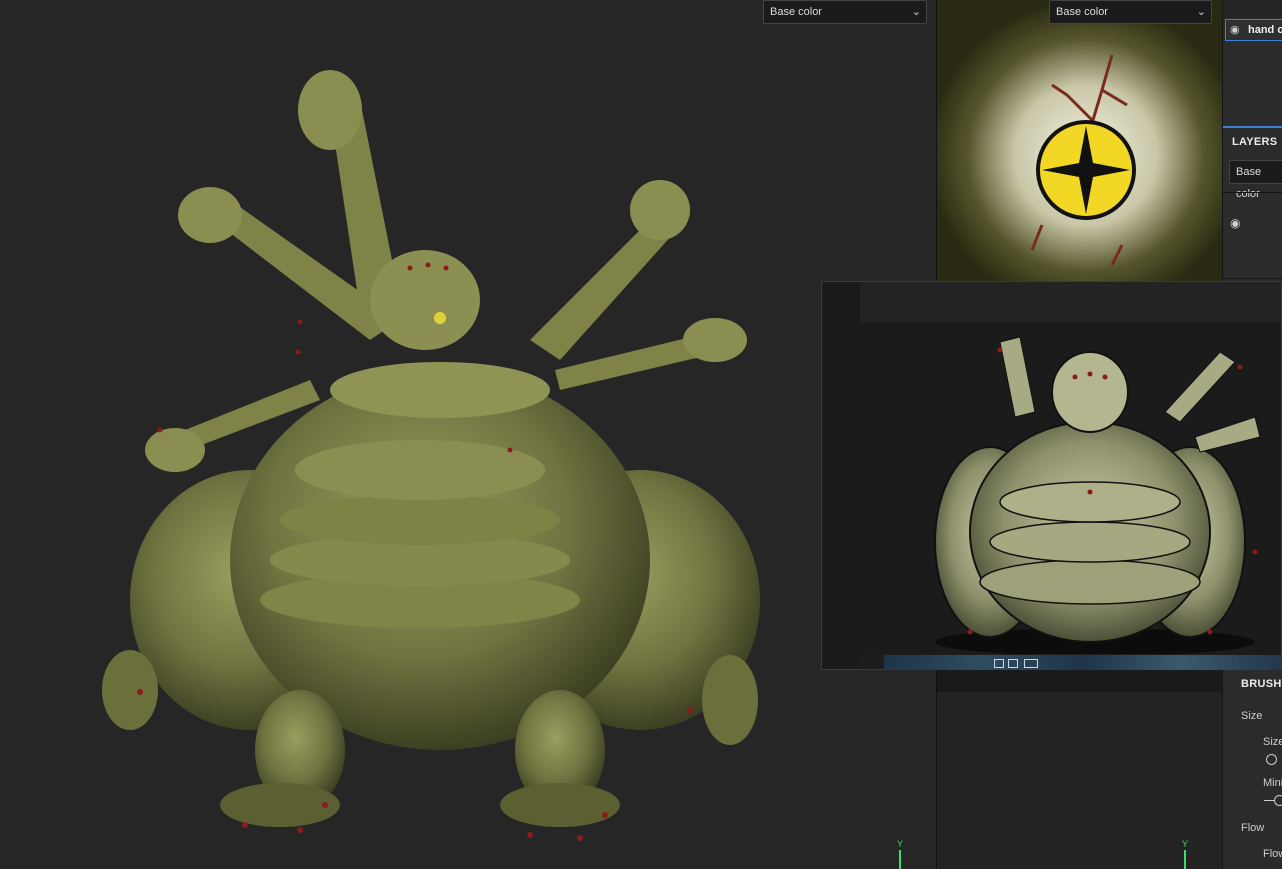  What do you see at coordinates (796, 12) in the screenshot?
I see `3d-channel-value: Base color` at bounding box center [796, 12].